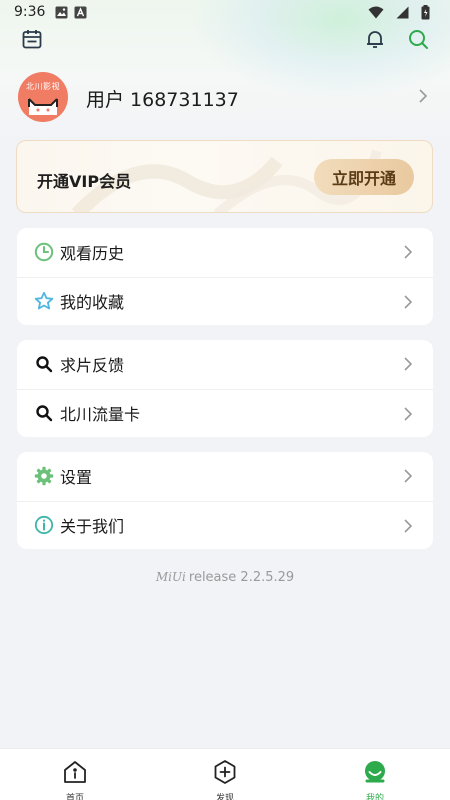  Describe the element at coordinates (225, 12) in the screenshot. I see `status-bar: 9:36` at that location.